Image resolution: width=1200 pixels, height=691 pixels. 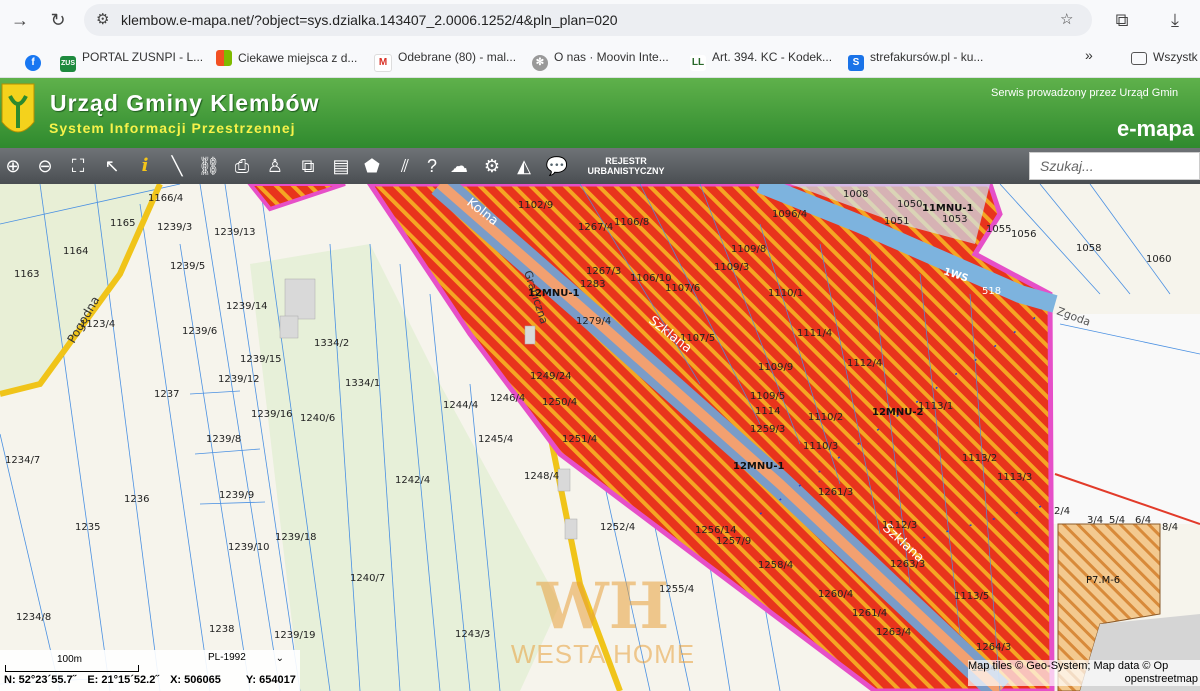 I want to click on all-bookmarks: Wszystk, so click(x=1164, y=57).